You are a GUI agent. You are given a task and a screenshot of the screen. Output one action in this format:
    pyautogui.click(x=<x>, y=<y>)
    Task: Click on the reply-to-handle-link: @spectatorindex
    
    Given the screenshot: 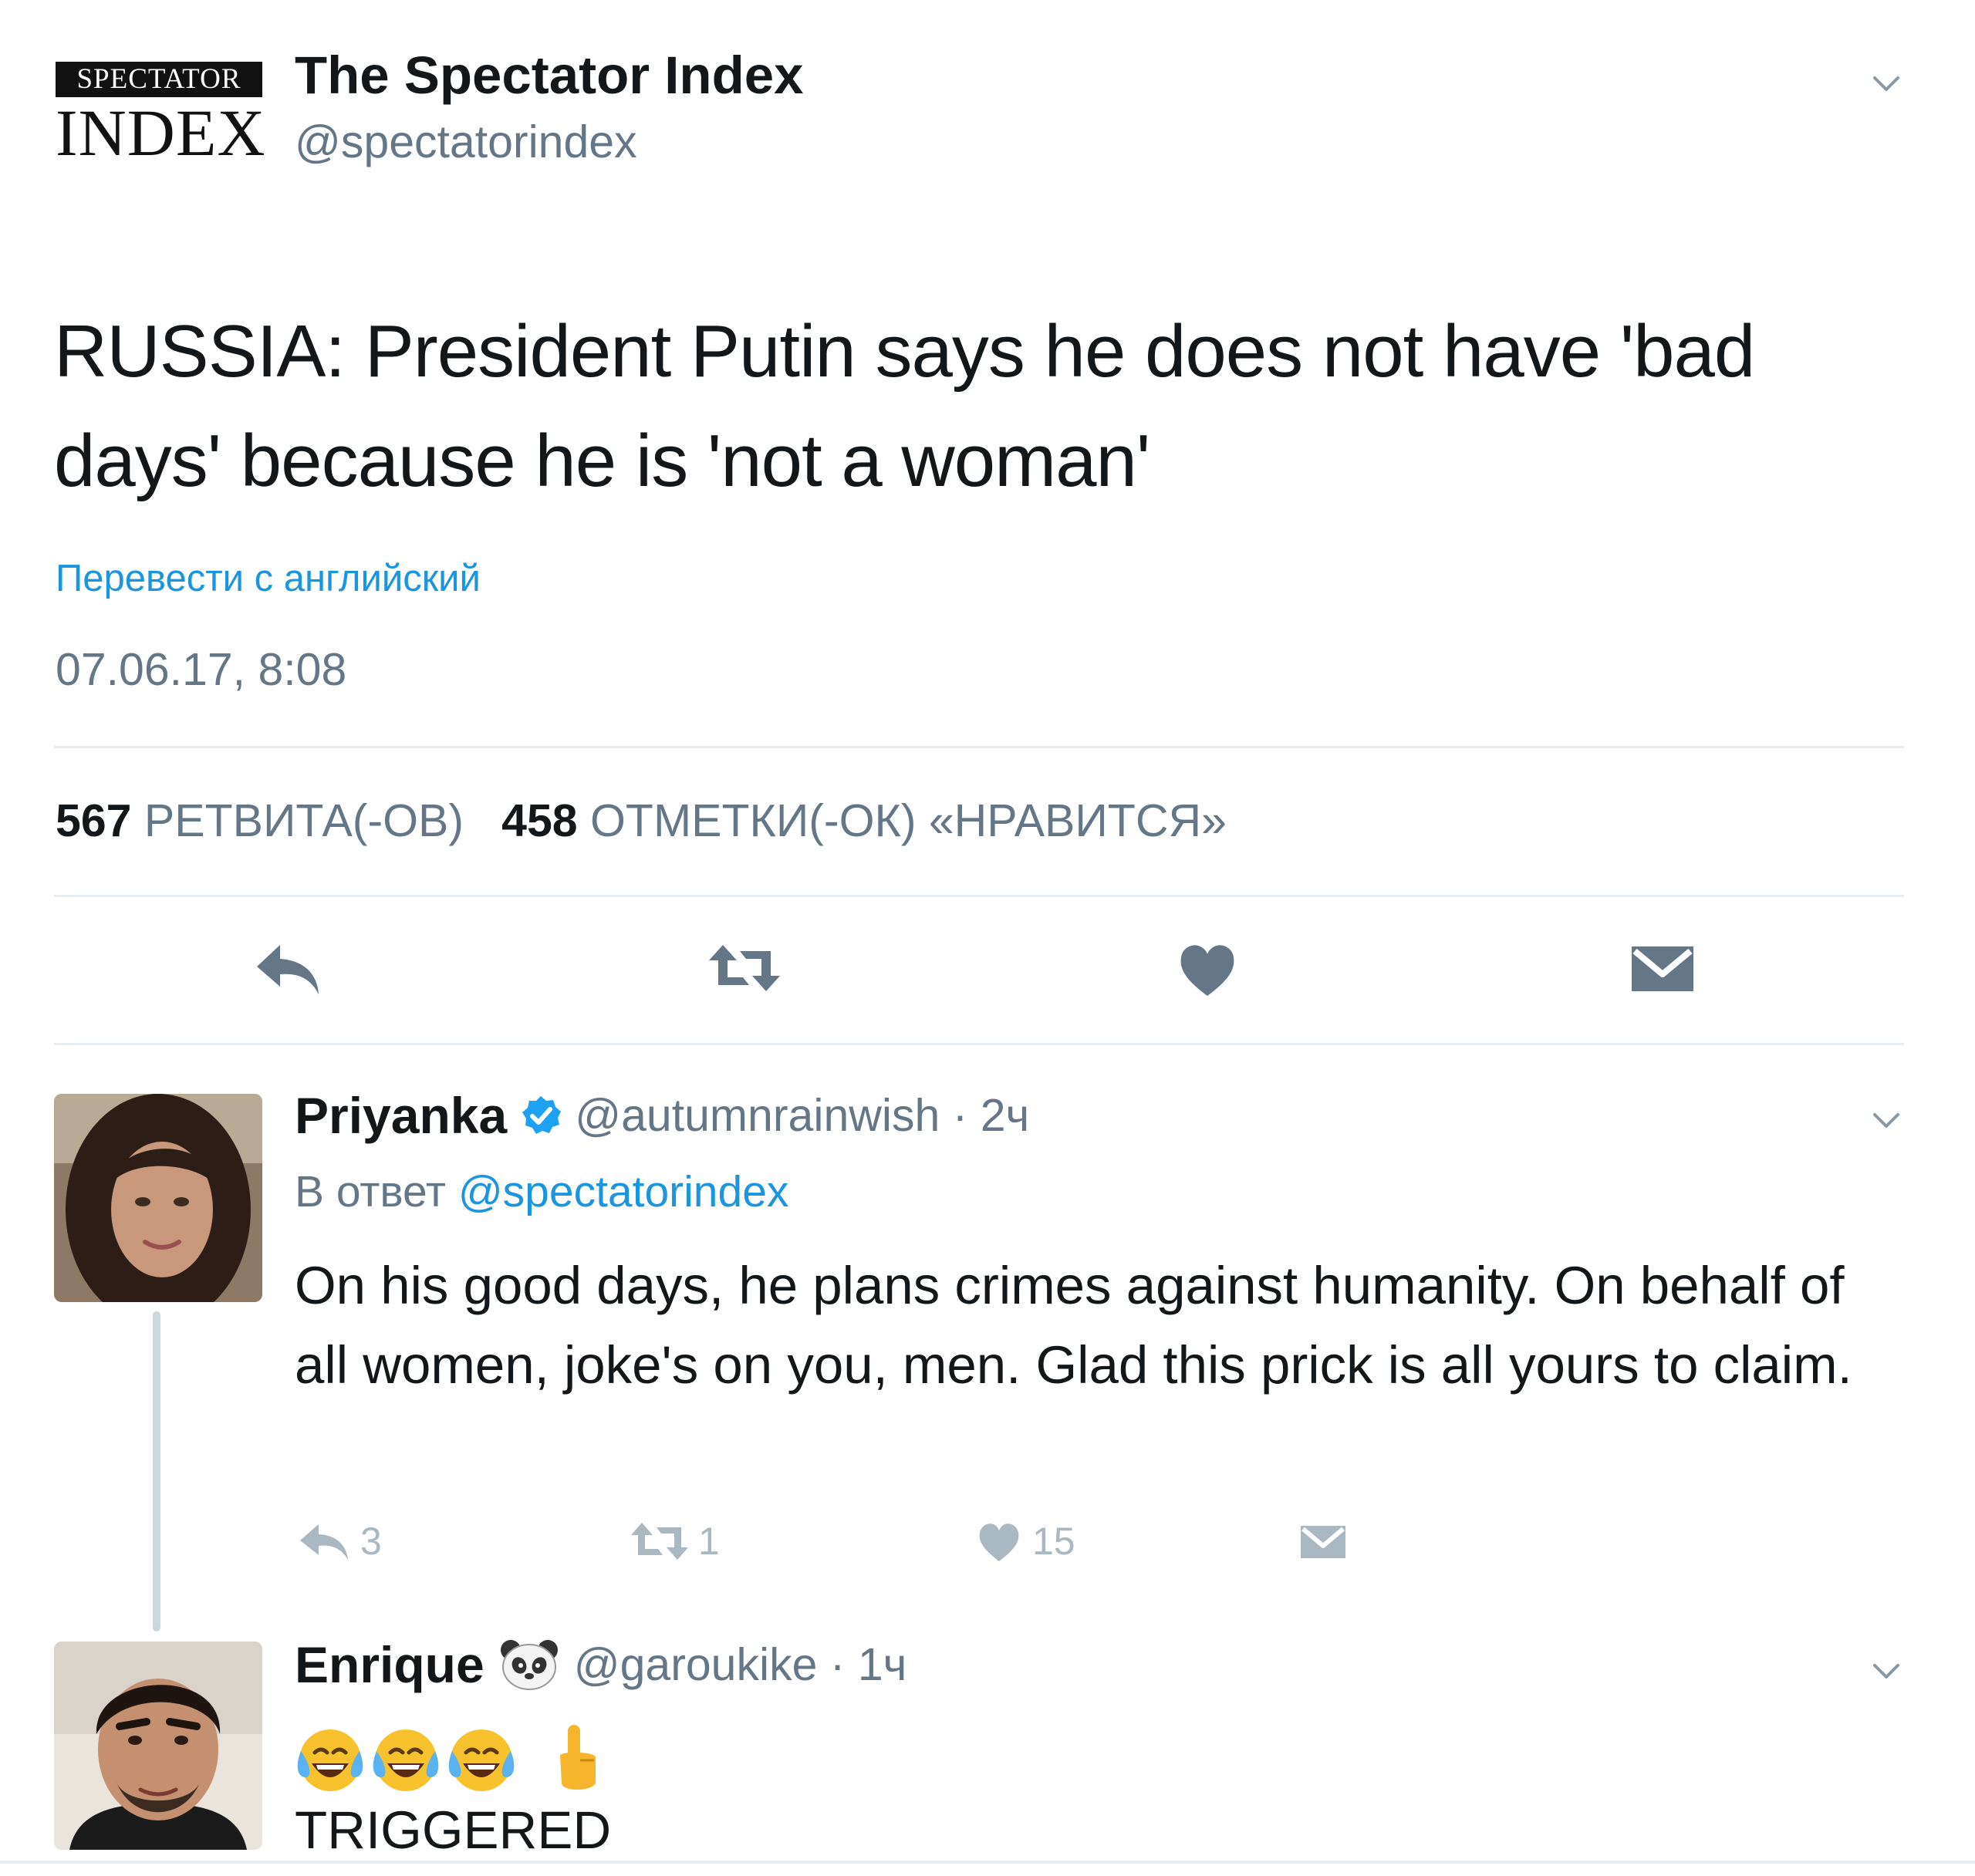 What is the action you would take?
    pyautogui.click(x=623, y=1191)
    